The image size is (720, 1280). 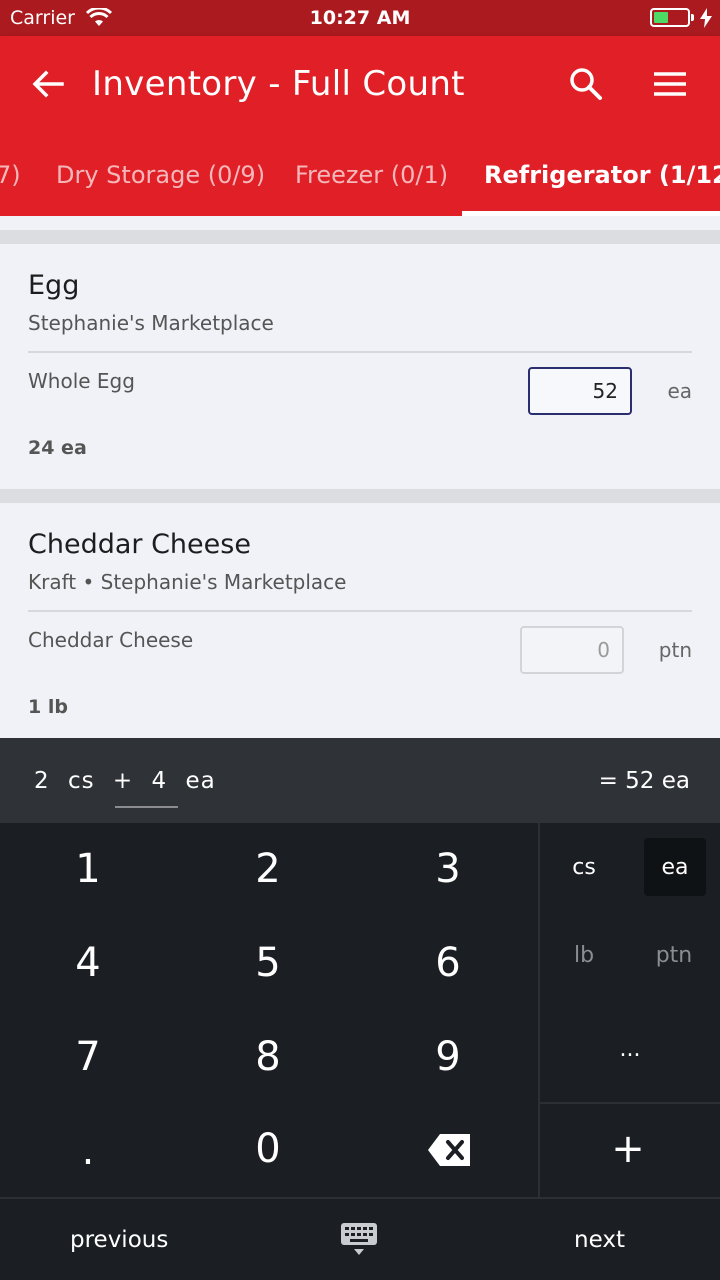 I want to click on unit-key-ptn: ptn, so click(x=674, y=956).